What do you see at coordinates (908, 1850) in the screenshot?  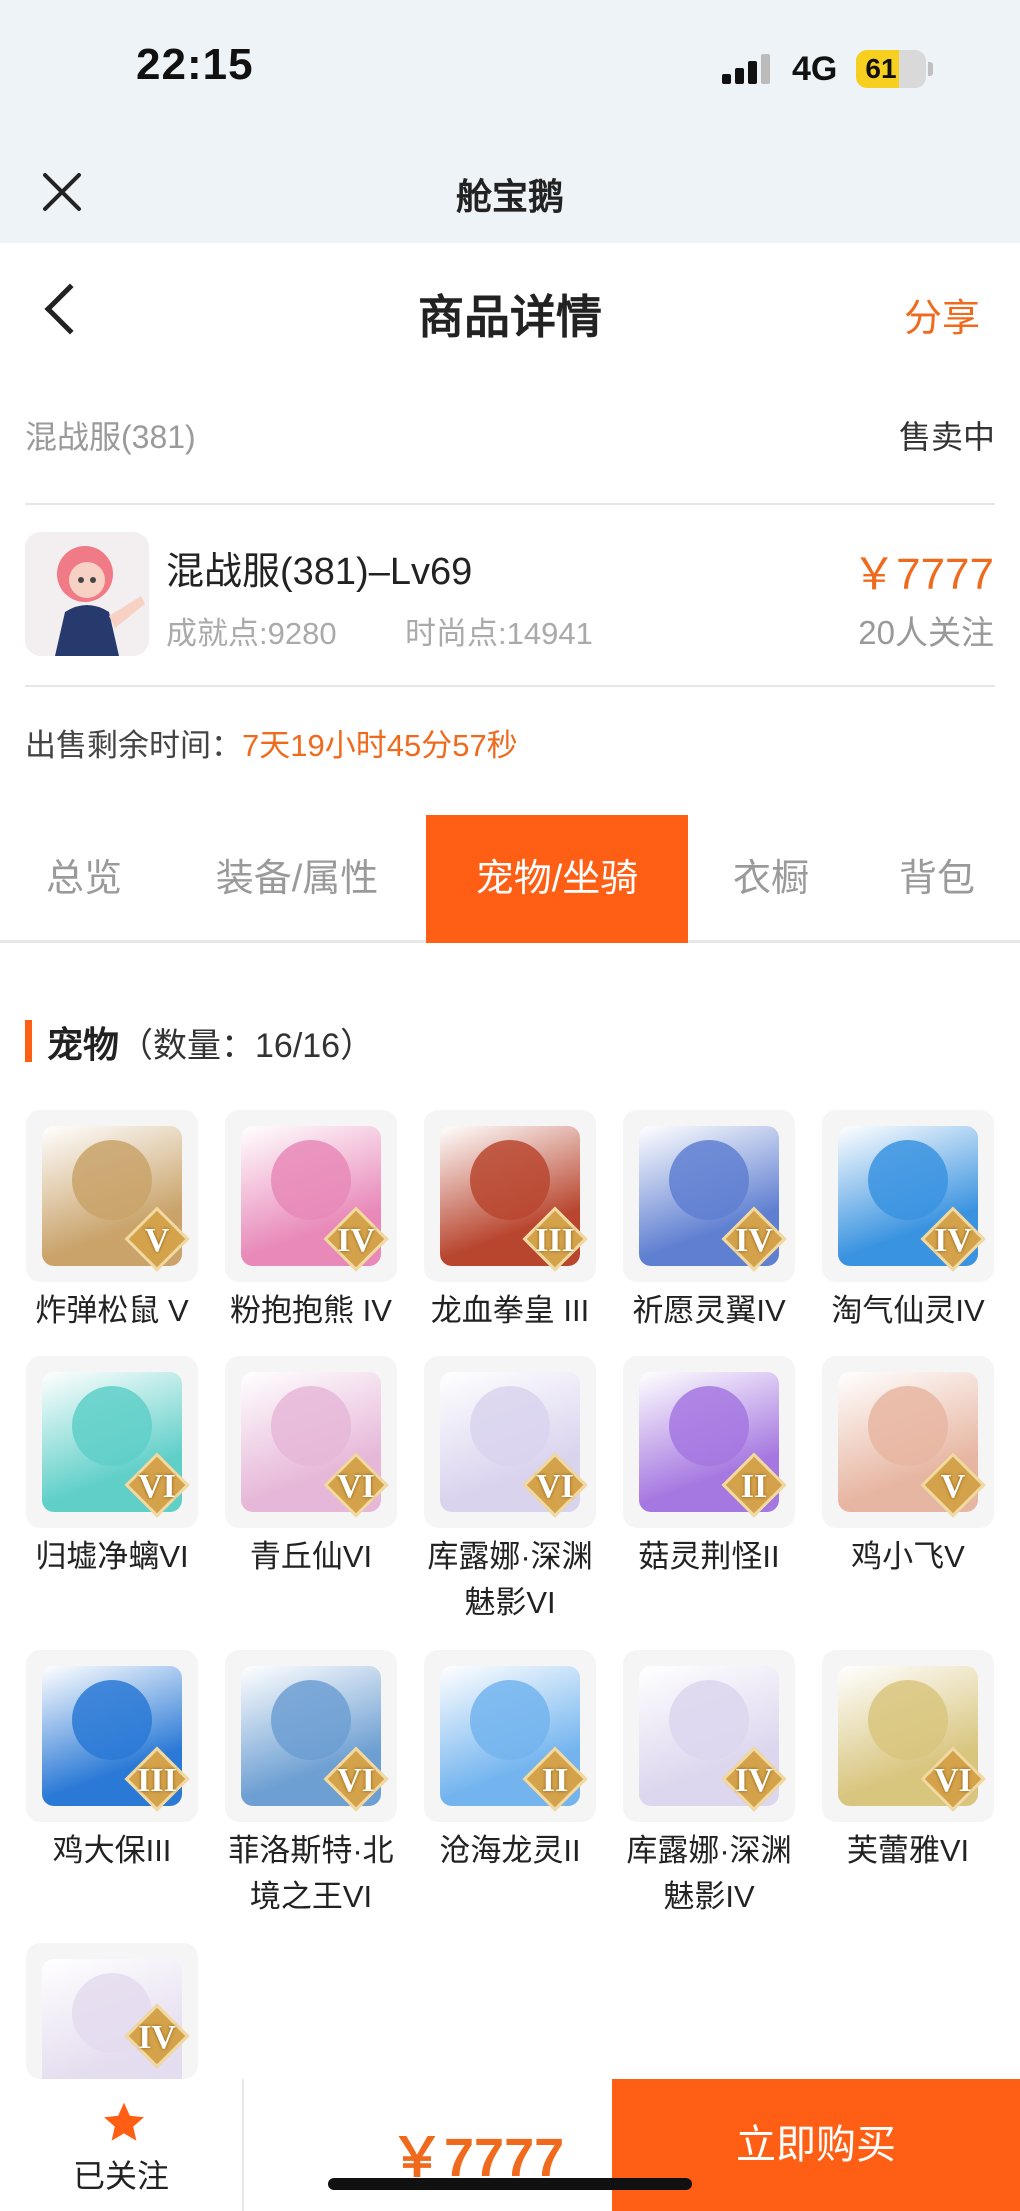 I see `pet-name: 芙蕾雅VI` at bounding box center [908, 1850].